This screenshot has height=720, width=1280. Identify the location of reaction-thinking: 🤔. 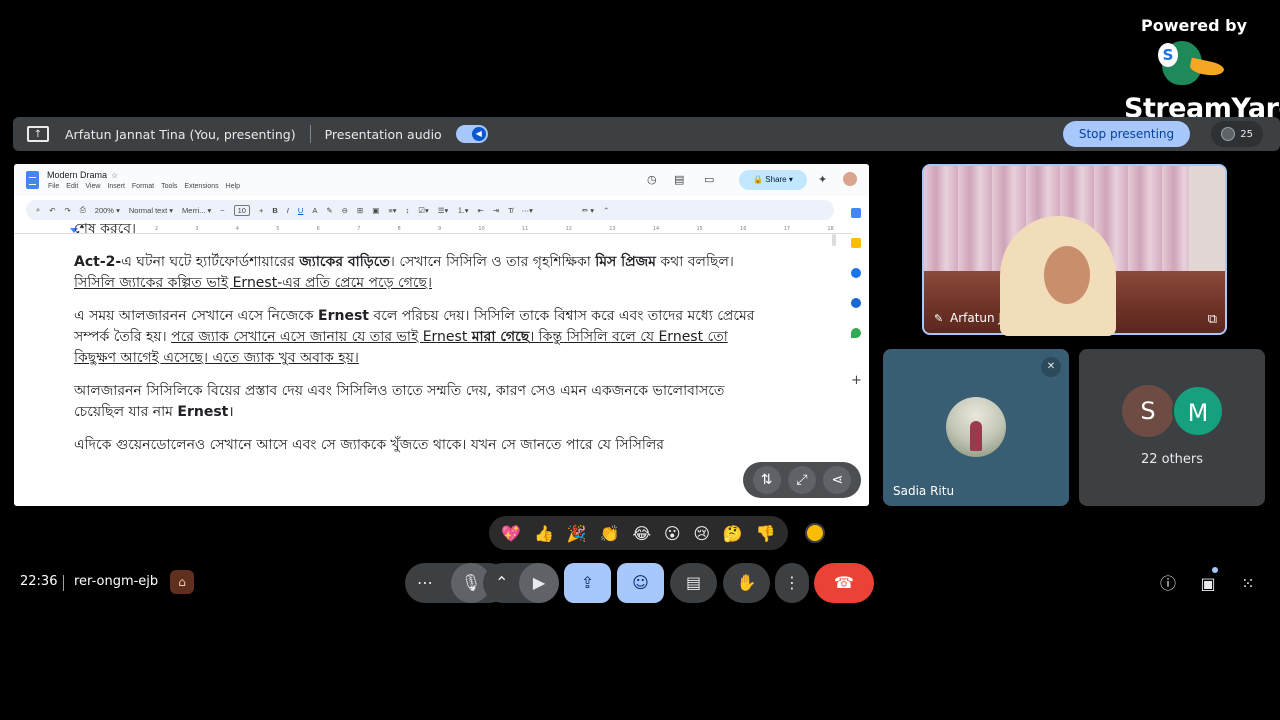
(733, 533).